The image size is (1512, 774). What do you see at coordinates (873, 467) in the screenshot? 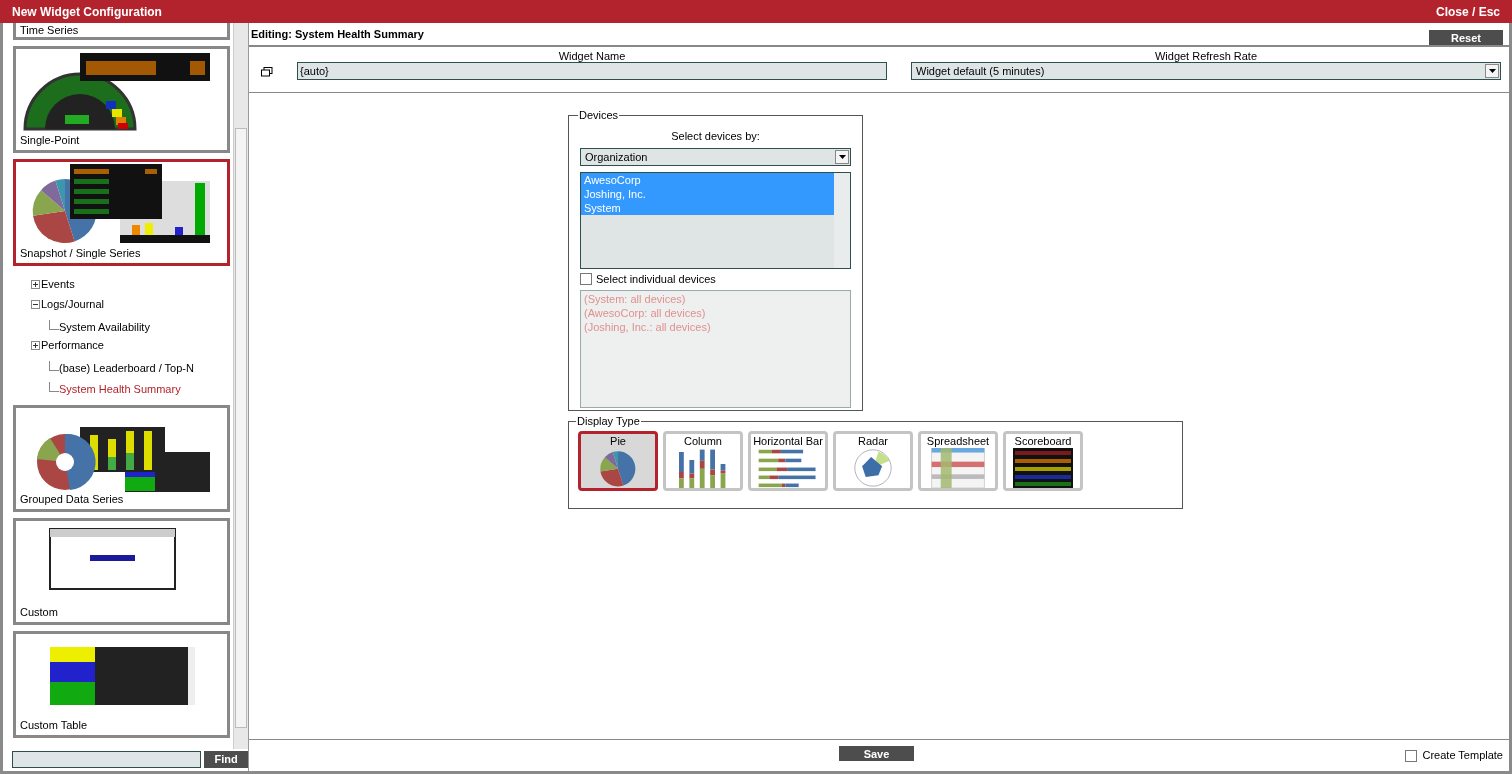
I see `radar-chart-icon` at bounding box center [873, 467].